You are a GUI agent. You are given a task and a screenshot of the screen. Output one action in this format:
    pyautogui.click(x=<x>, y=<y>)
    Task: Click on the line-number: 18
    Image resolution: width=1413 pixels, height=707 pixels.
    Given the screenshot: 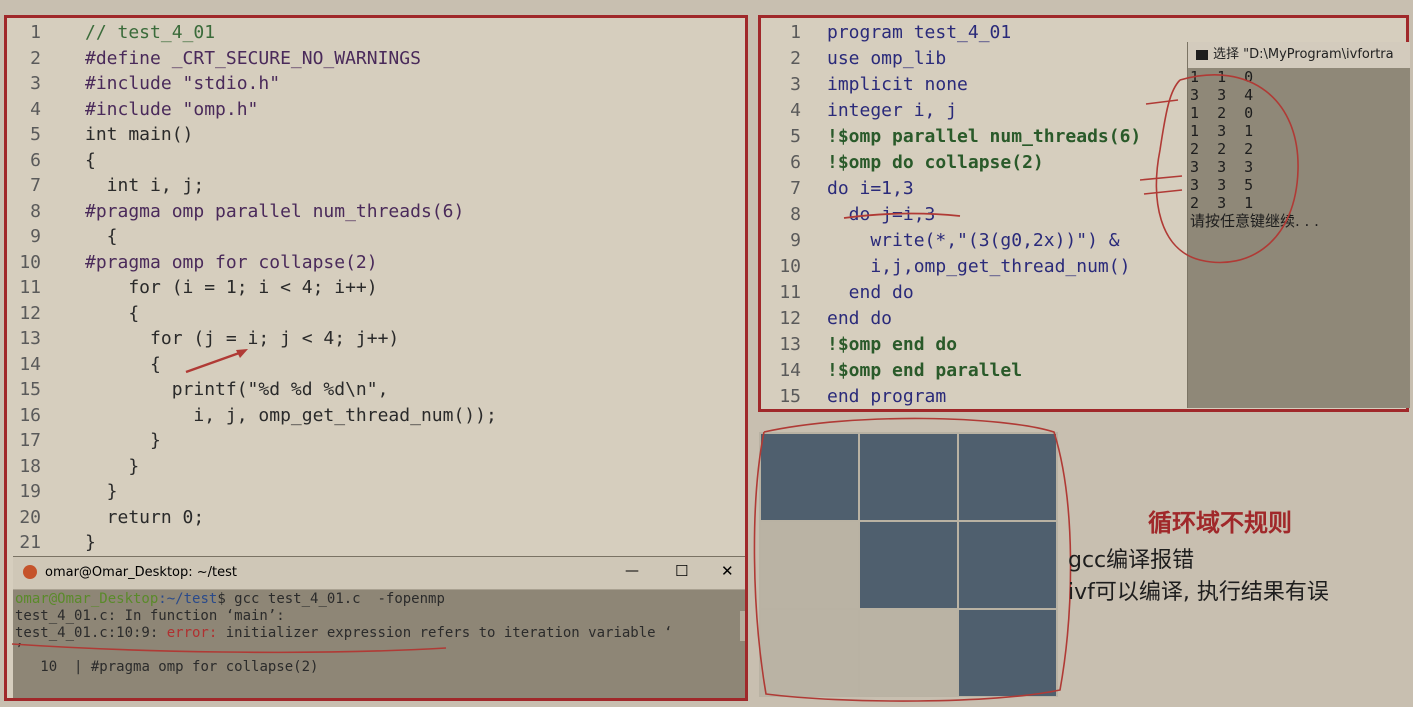 What is the action you would take?
    pyautogui.click(x=30, y=466)
    